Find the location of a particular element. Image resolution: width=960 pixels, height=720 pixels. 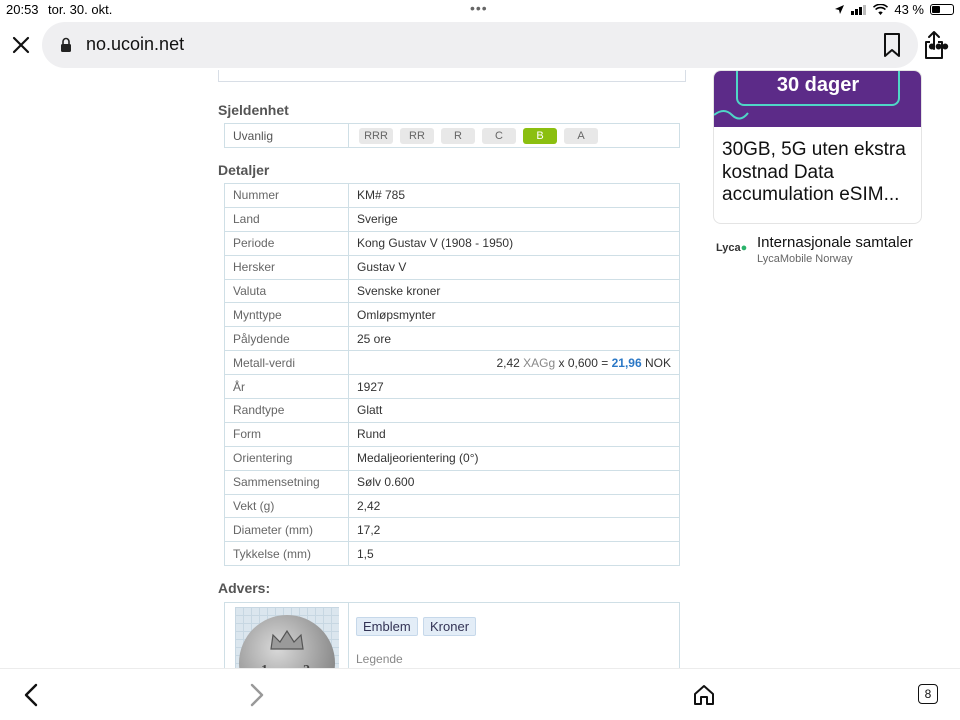

detail-key: Sammensetning is located at coordinates (286, 482).